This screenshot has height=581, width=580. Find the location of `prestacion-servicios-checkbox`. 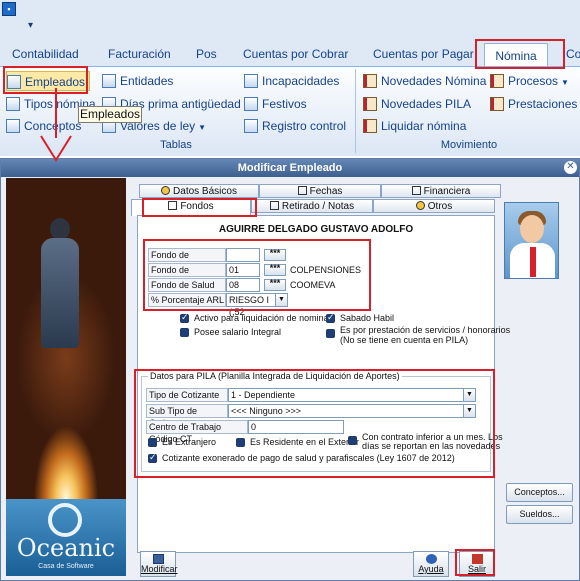

prestacion-servicios-checkbox is located at coordinates (330, 333).